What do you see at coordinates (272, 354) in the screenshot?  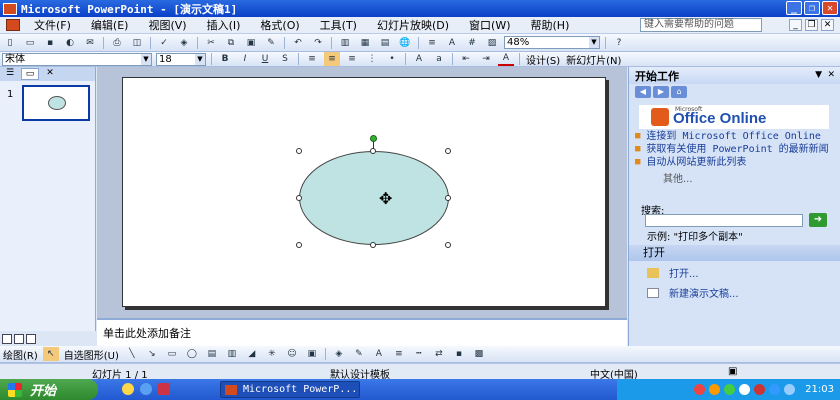 I see `diagram-icon: ✳` at bounding box center [272, 354].